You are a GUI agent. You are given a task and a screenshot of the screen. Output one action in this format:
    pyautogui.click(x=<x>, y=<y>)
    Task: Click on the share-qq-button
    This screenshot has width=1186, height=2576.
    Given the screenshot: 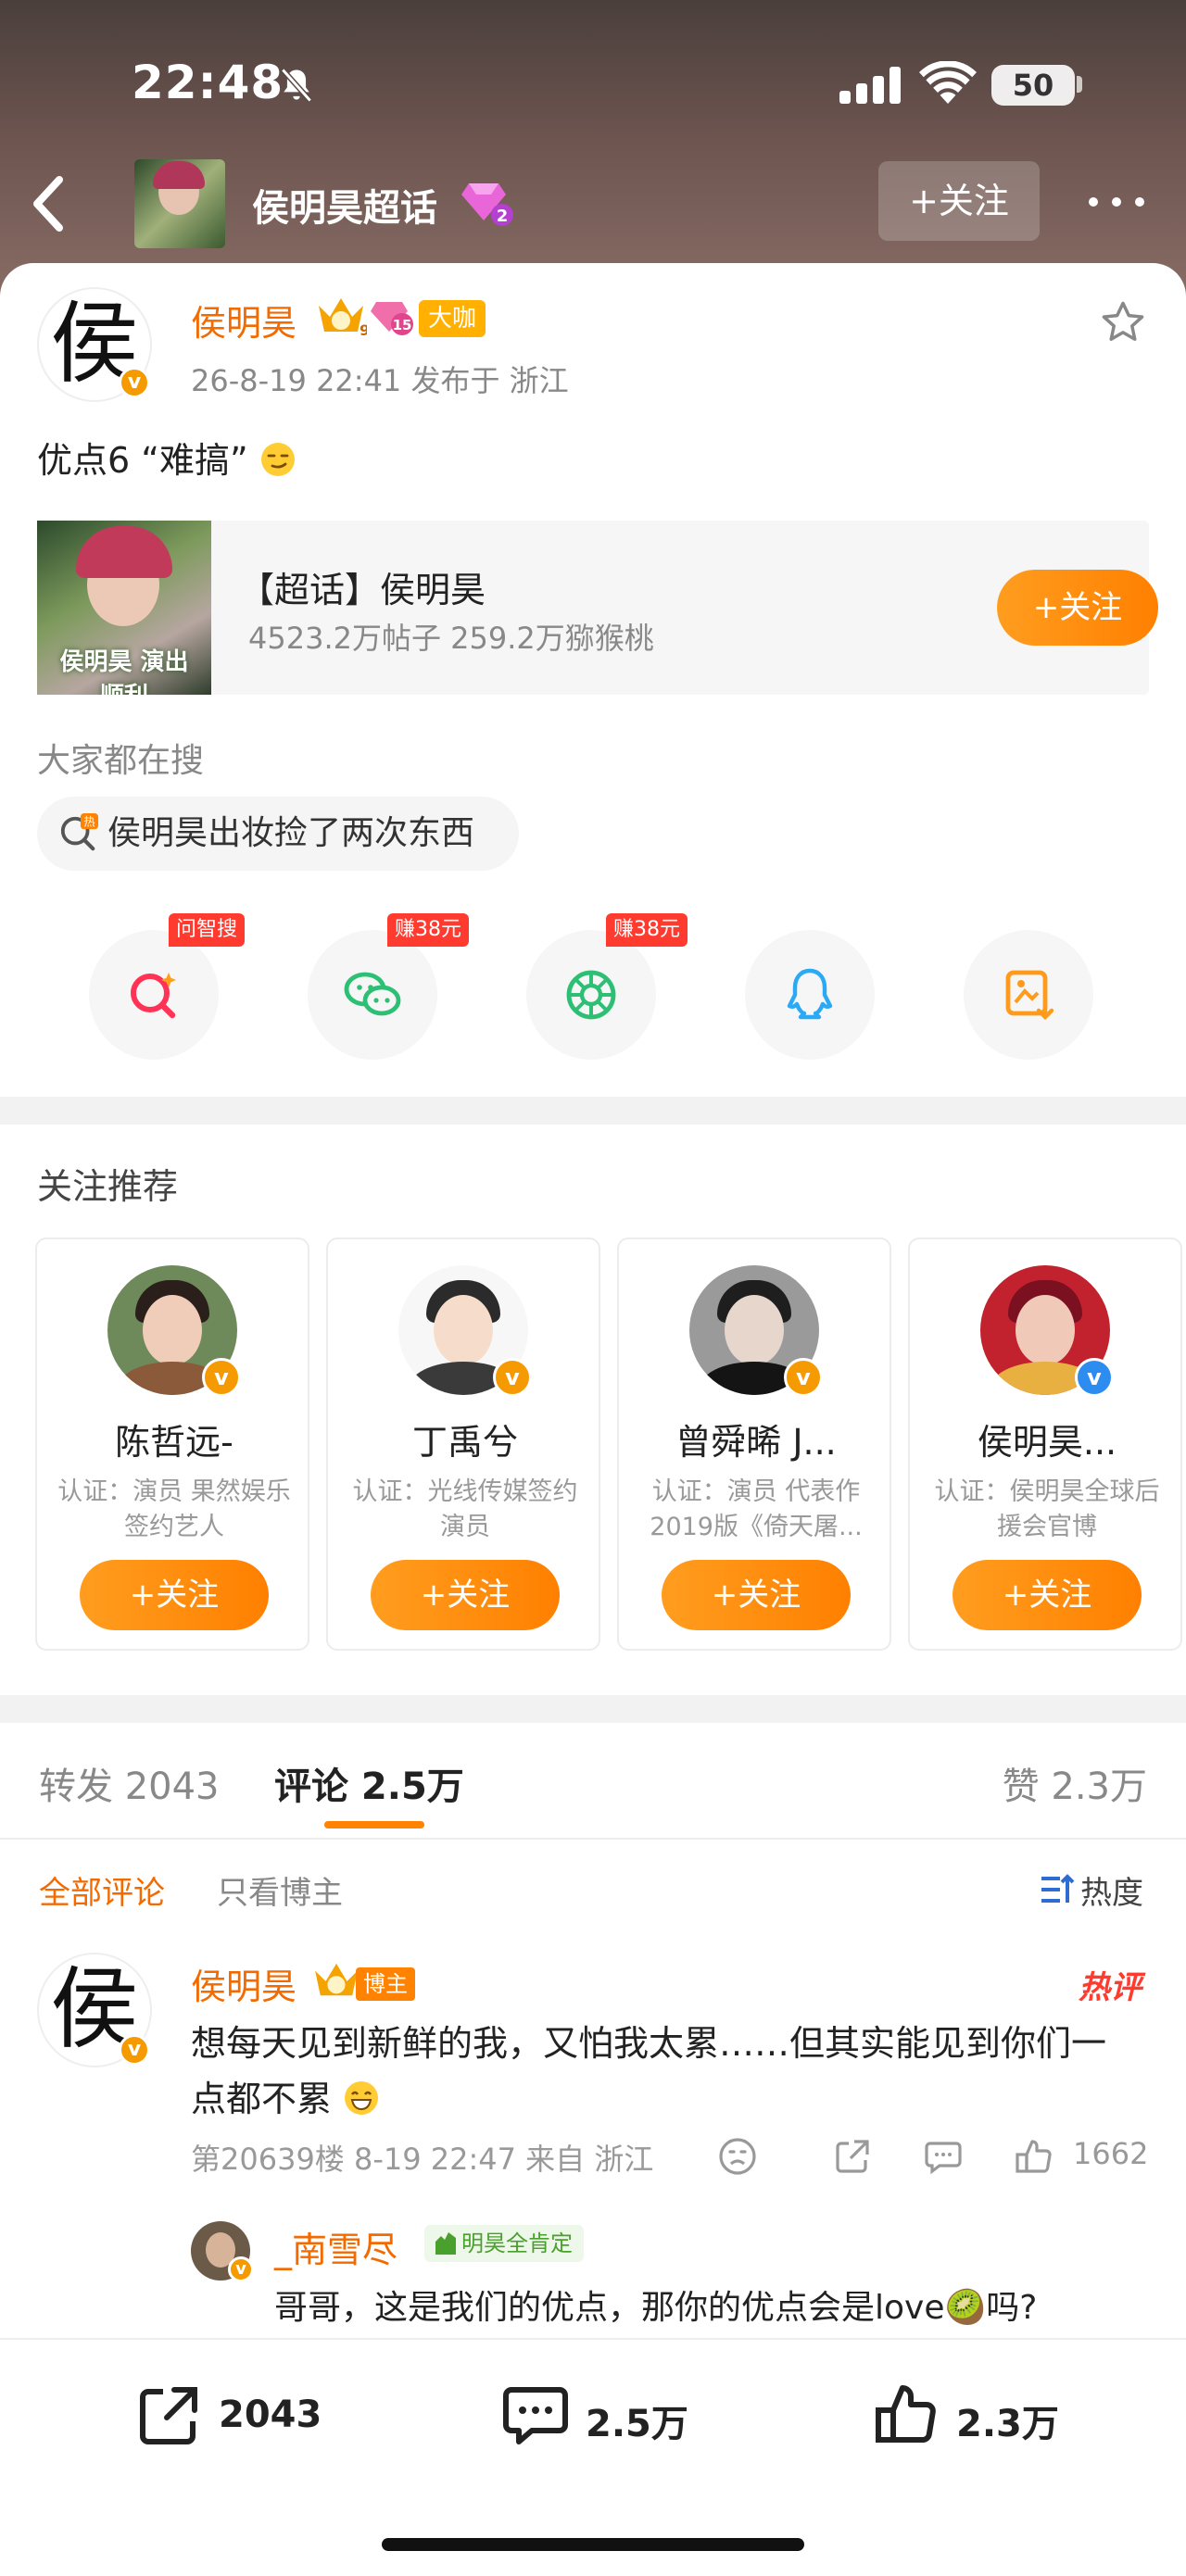 What is the action you would take?
    pyautogui.click(x=810, y=995)
    